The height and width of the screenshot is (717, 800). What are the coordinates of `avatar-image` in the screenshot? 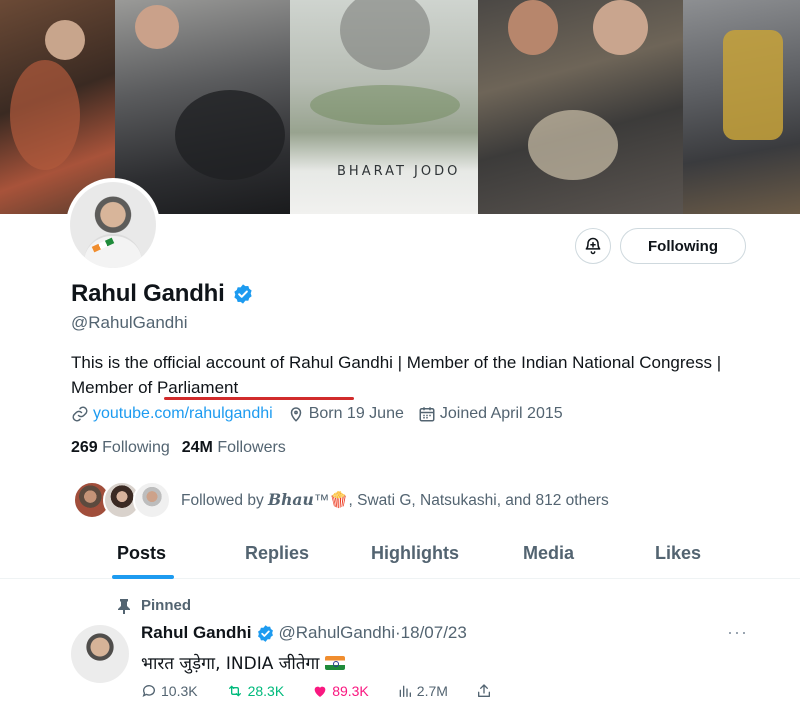 It's located at (113, 225).